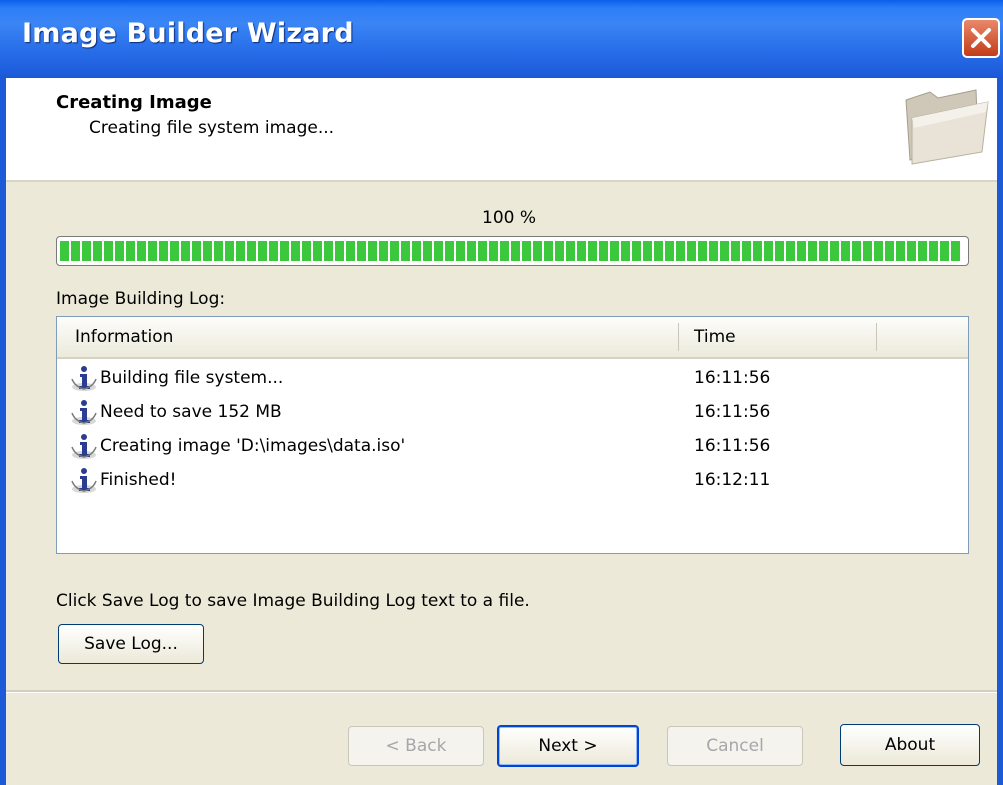 The height and width of the screenshot is (785, 1003). What do you see at coordinates (501, 691) in the screenshot?
I see `button-divider` at bounding box center [501, 691].